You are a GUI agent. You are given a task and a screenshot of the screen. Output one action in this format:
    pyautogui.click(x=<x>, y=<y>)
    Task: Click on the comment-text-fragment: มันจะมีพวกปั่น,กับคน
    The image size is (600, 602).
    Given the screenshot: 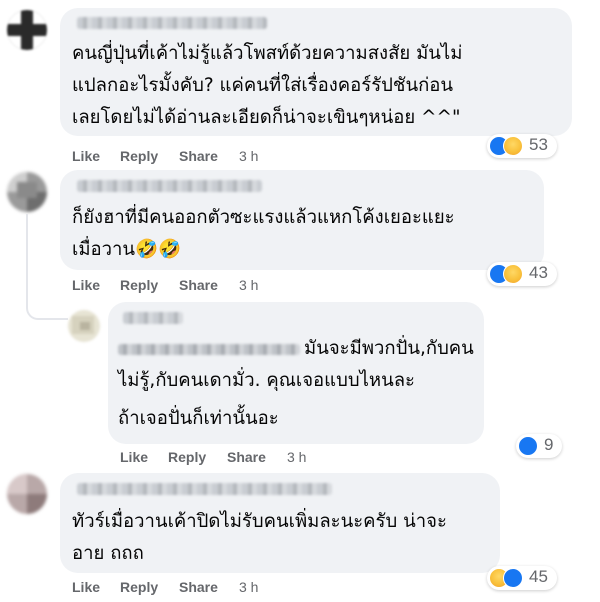 What is the action you would take?
    pyautogui.click(x=389, y=348)
    